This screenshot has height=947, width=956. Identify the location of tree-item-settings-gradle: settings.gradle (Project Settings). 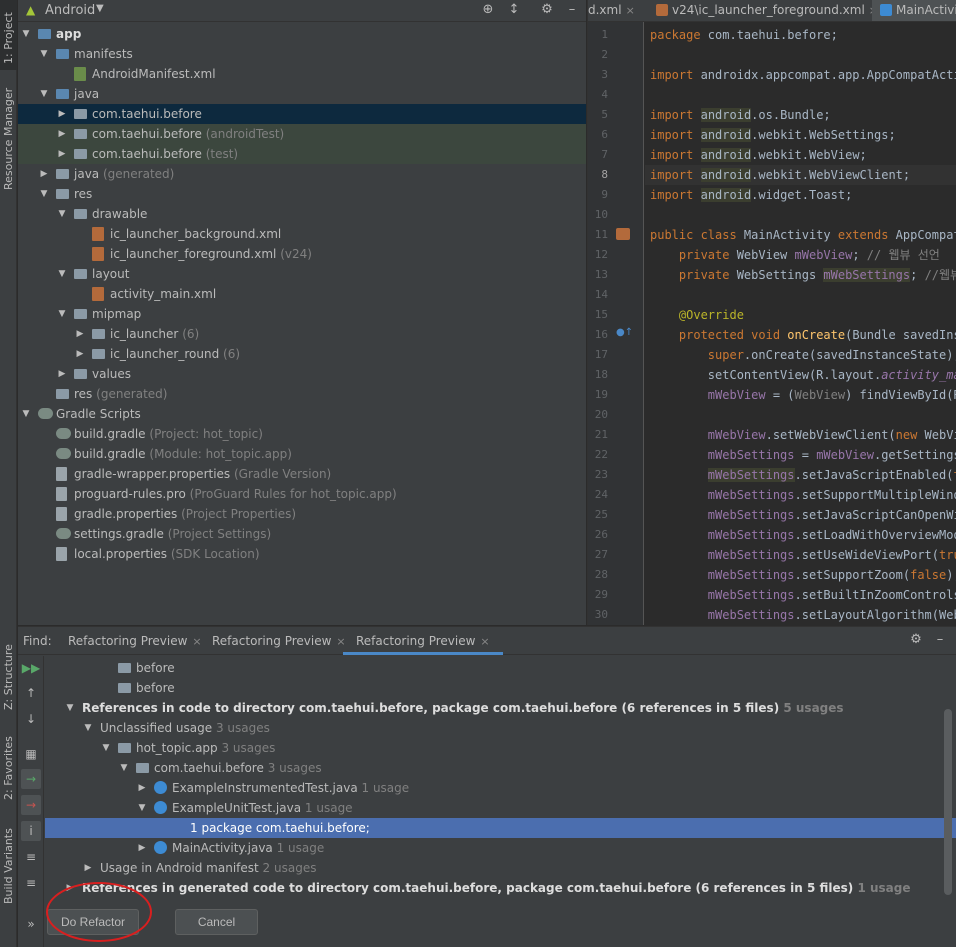
(302, 534).